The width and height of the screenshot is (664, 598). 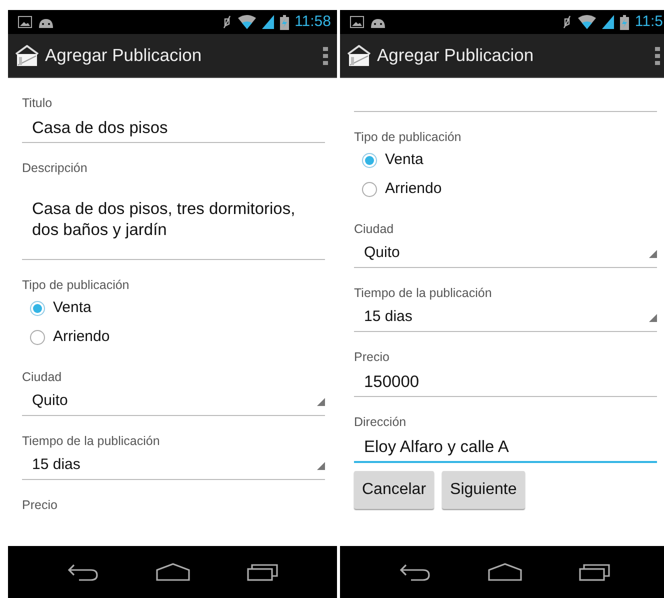 What do you see at coordinates (173, 129) in the screenshot?
I see `text-field: Casa de dos pisos` at bounding box center [173, 129].